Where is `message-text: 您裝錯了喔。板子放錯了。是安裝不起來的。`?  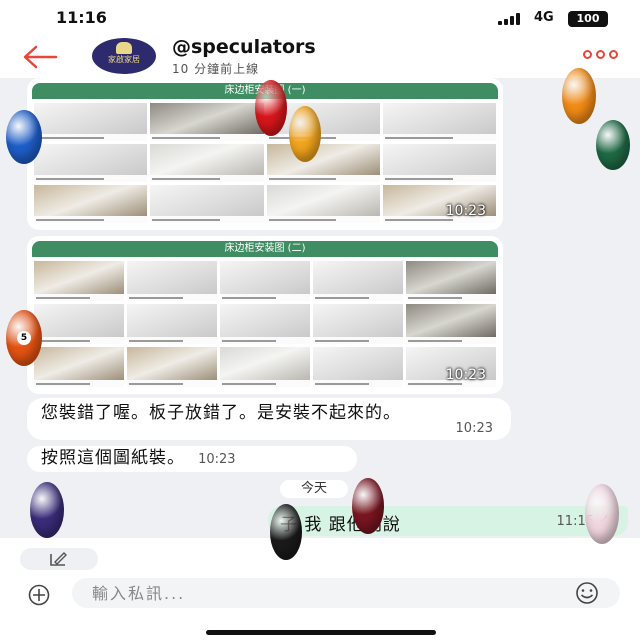
message-text: 您裝錯了喔。板子放錯了。是安裝不起來的。 is located at coordinates (221, 413).